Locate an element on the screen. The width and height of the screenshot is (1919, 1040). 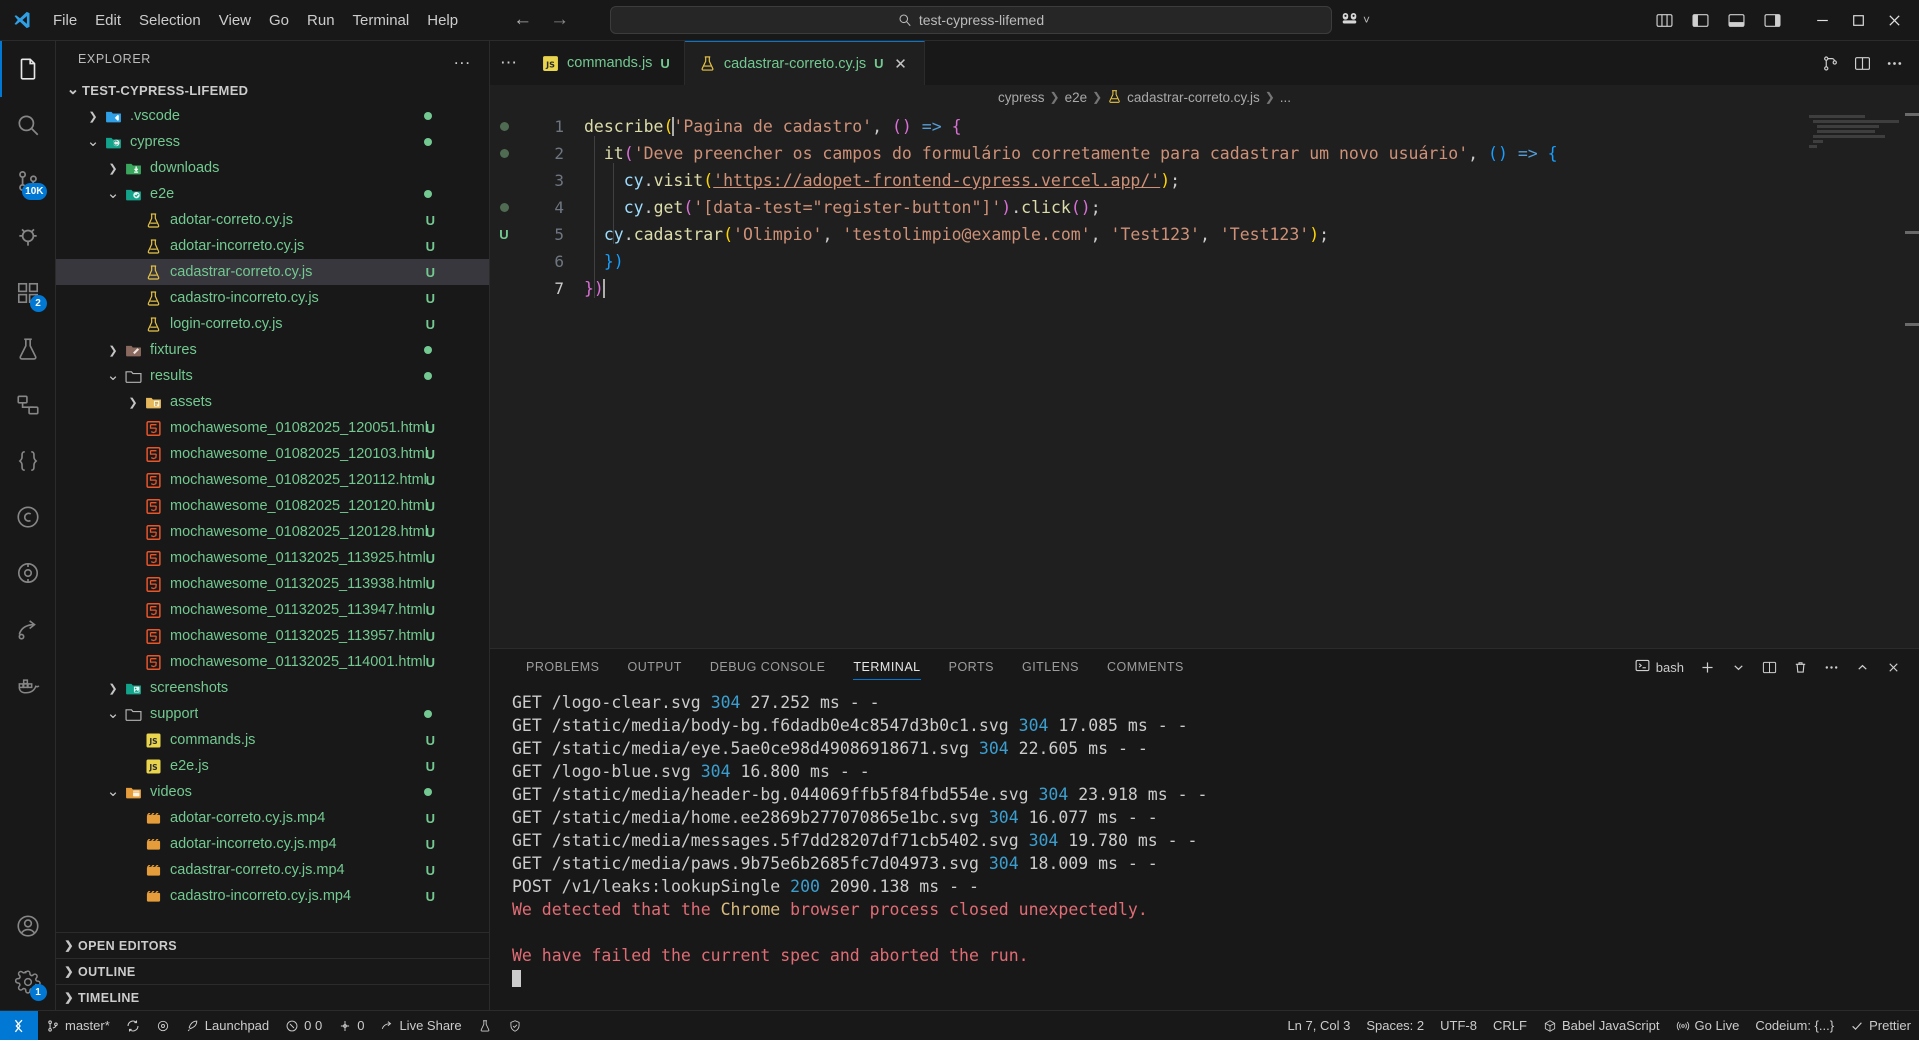
sidebar-item-gitlens is located at coordinates (28, 573).